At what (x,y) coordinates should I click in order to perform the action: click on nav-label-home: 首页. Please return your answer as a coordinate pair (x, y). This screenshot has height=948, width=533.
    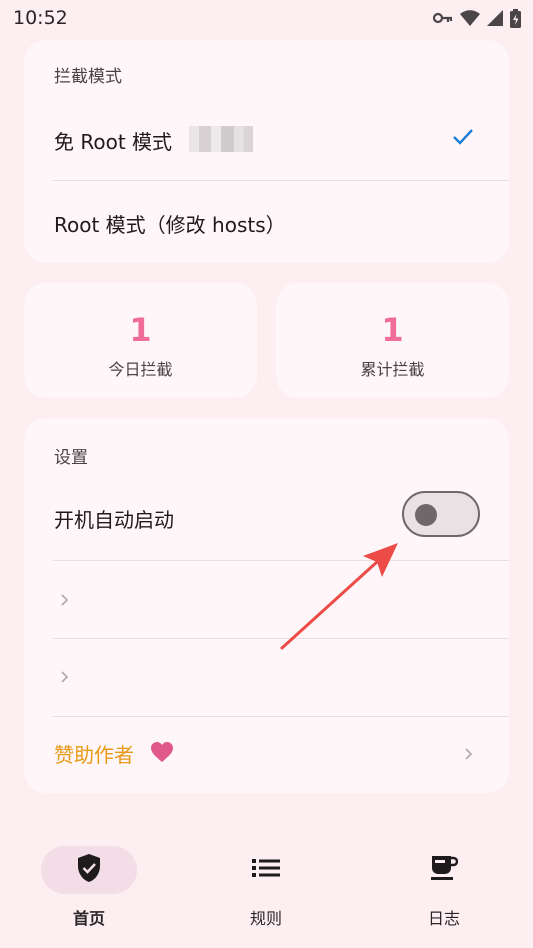
    Looking at the image, I should click on (88, 918).